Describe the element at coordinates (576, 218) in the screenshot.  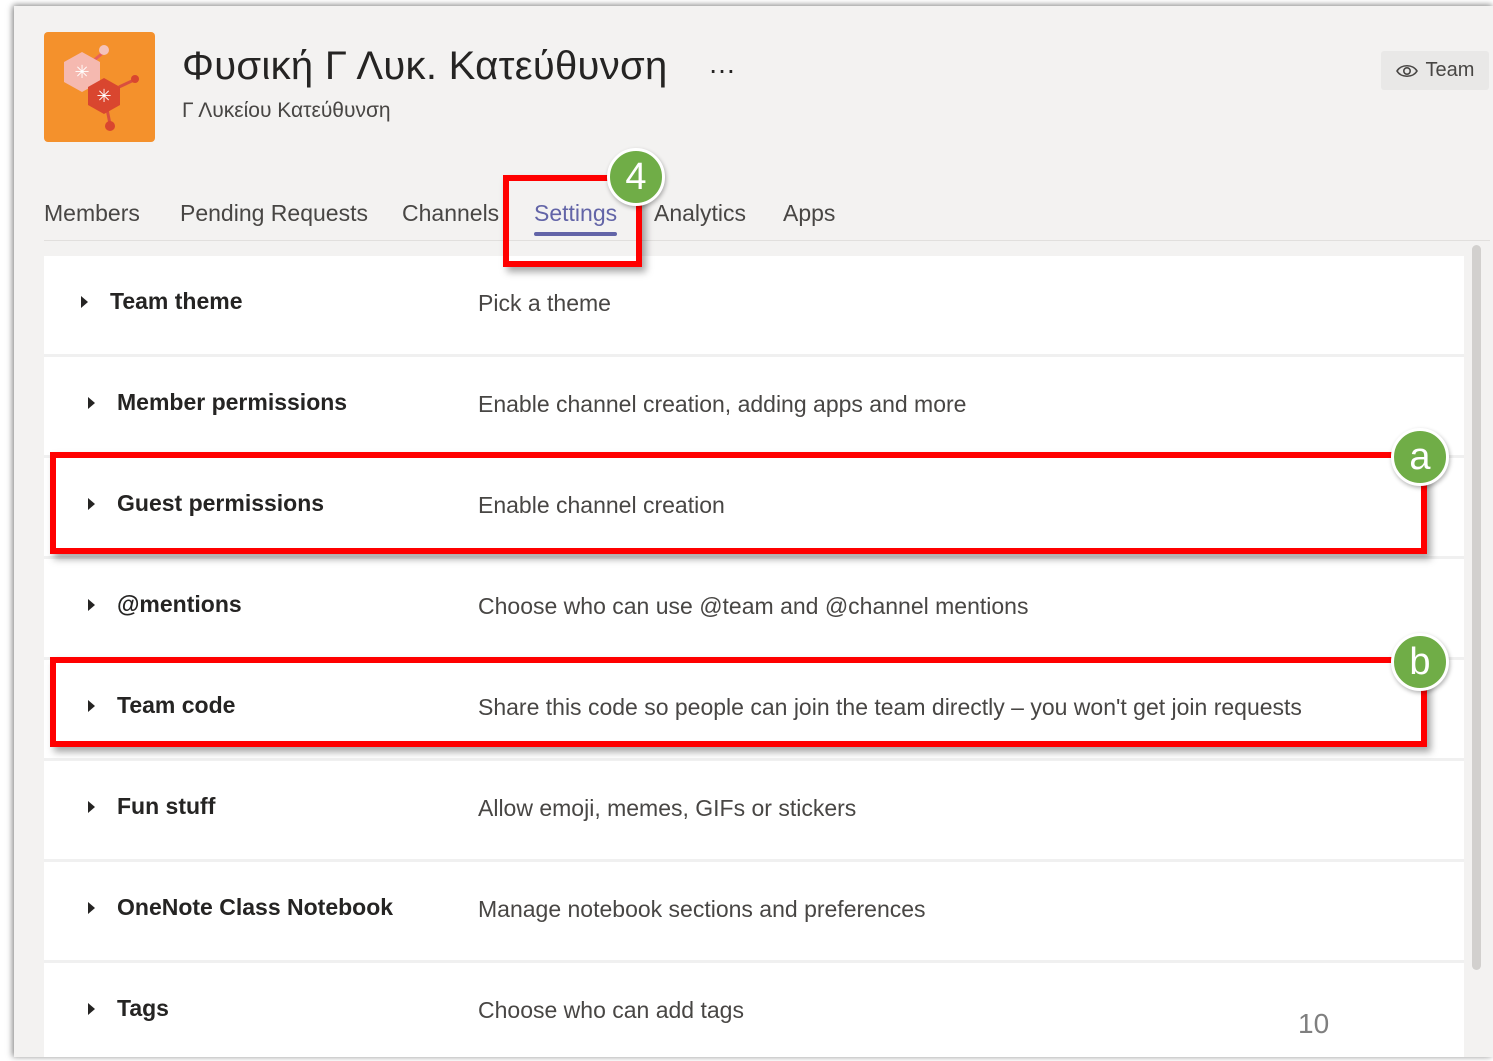
I see `tab-settings: Settings` at that location.